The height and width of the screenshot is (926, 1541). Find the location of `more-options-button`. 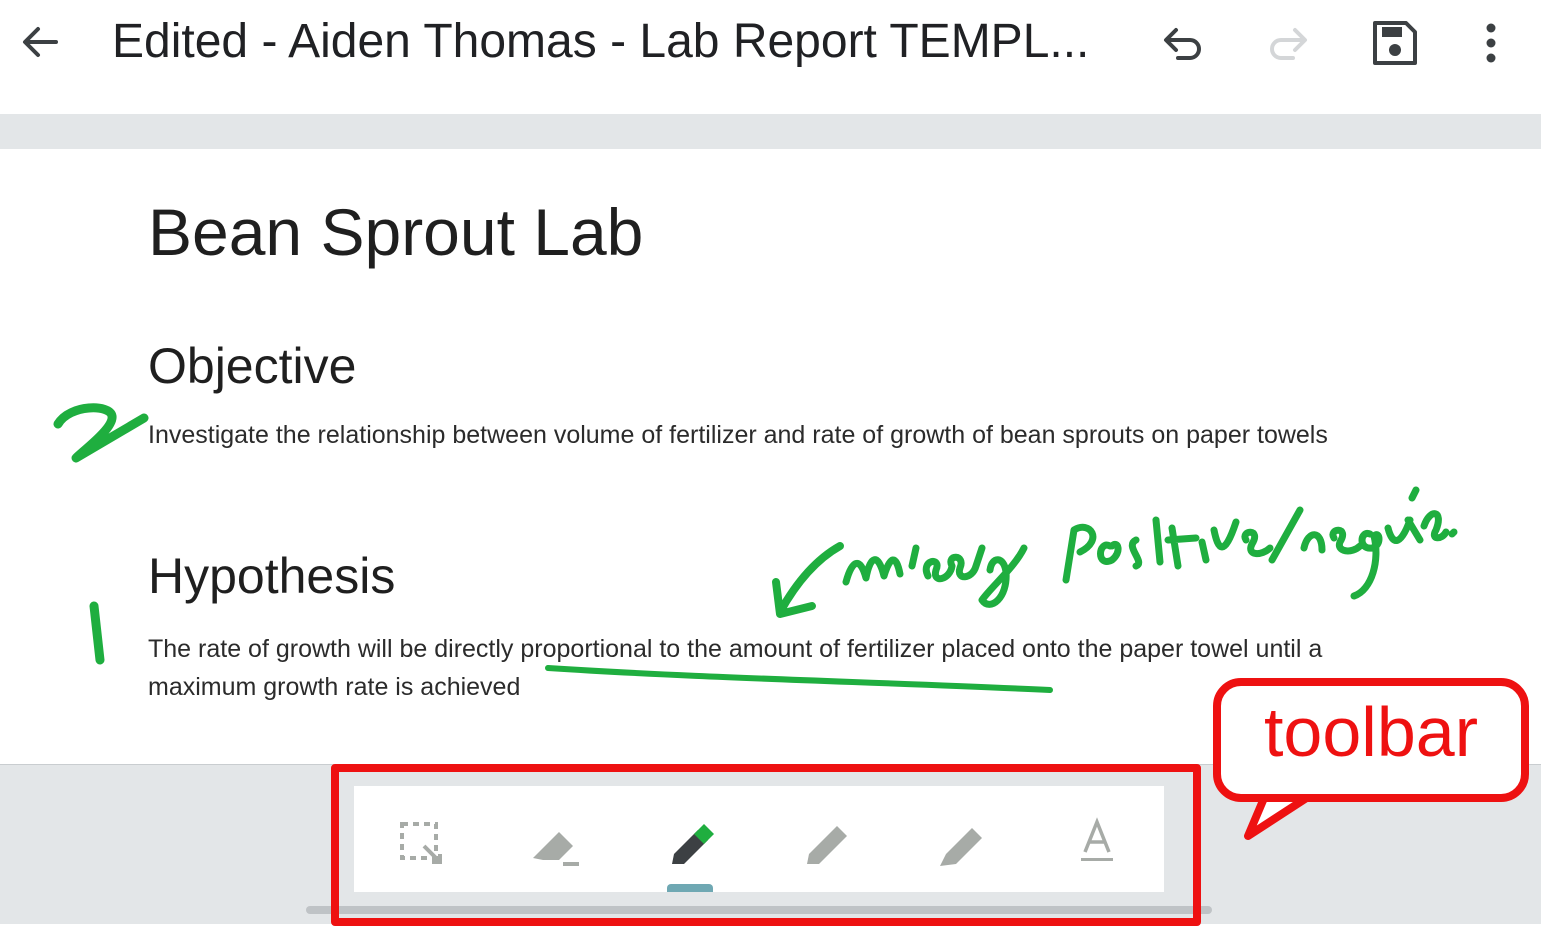

more-options-button is located at coordinates (1491, 43).